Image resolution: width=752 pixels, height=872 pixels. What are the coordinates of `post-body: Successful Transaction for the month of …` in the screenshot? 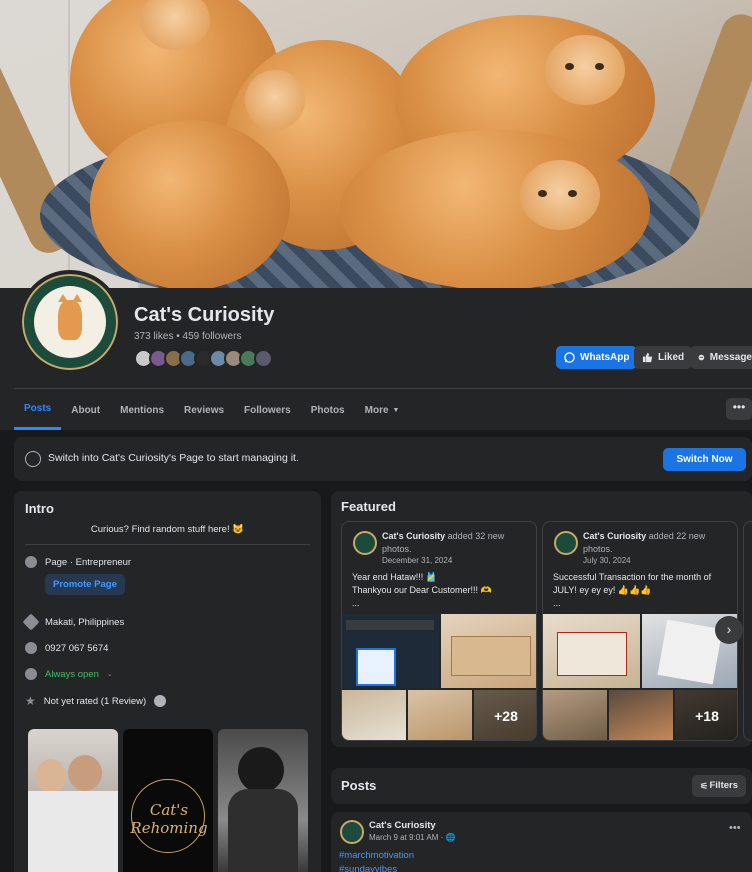 It's located at (643, 590).